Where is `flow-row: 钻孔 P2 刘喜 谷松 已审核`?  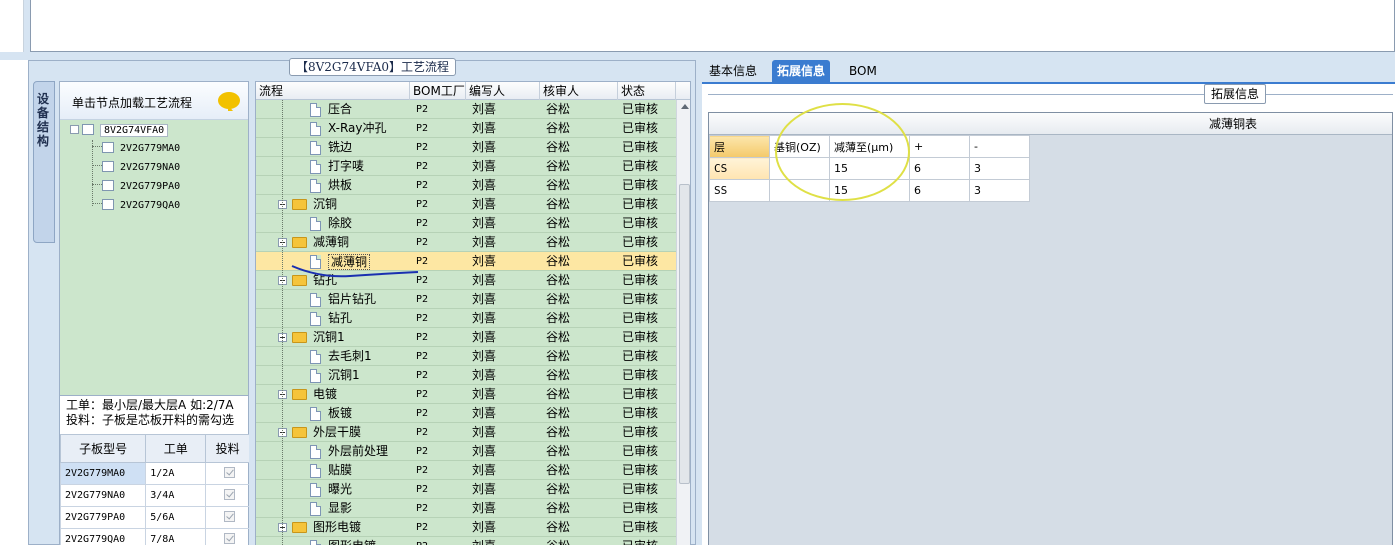 flow-row: 钻孔 P2 刘喜 谷松 已审核 is located at coordinates (466, 318).